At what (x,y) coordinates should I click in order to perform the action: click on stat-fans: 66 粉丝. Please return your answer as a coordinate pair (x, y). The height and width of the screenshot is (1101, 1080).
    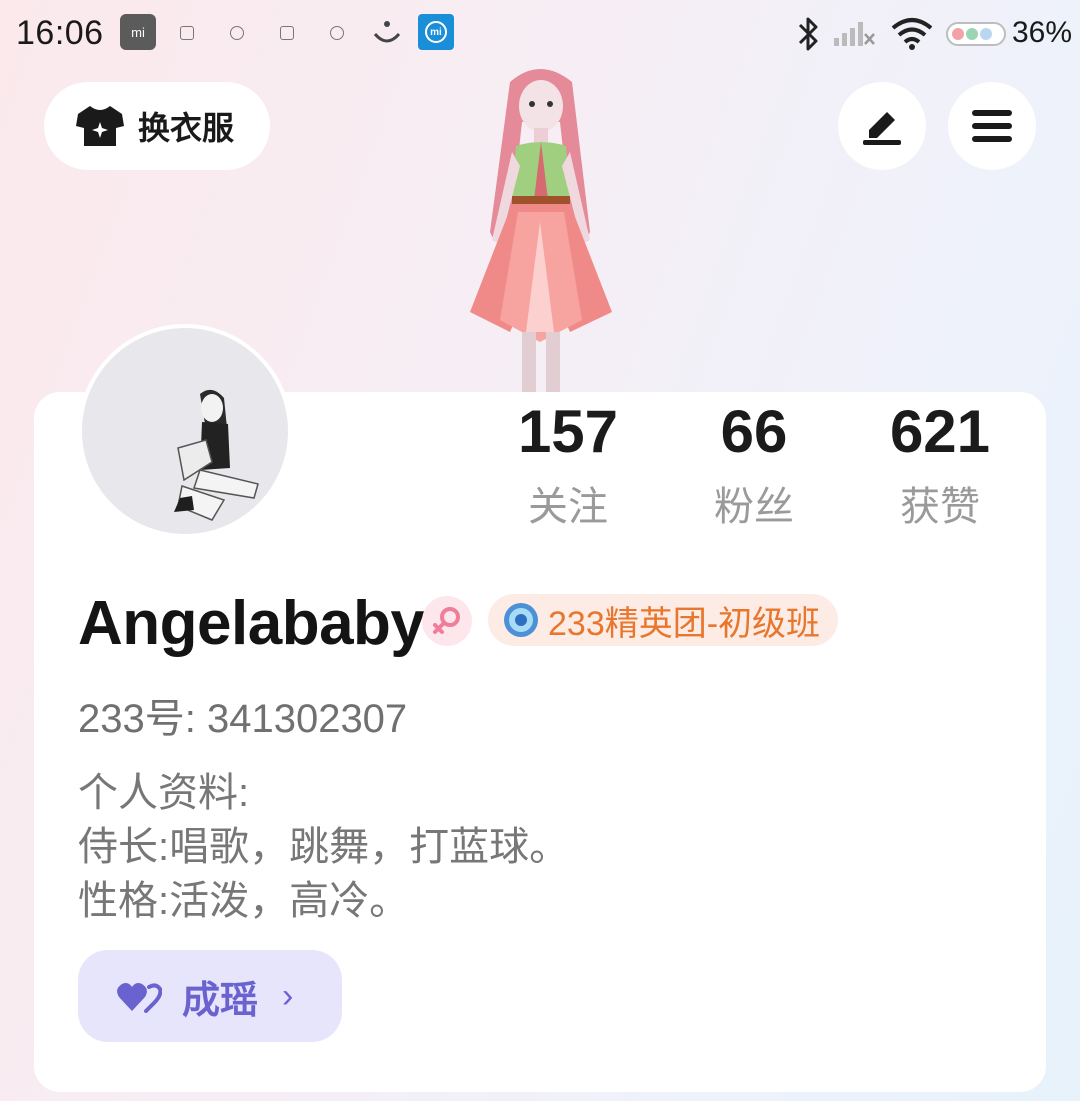
    Looking at the image, I should click on (754, 465).